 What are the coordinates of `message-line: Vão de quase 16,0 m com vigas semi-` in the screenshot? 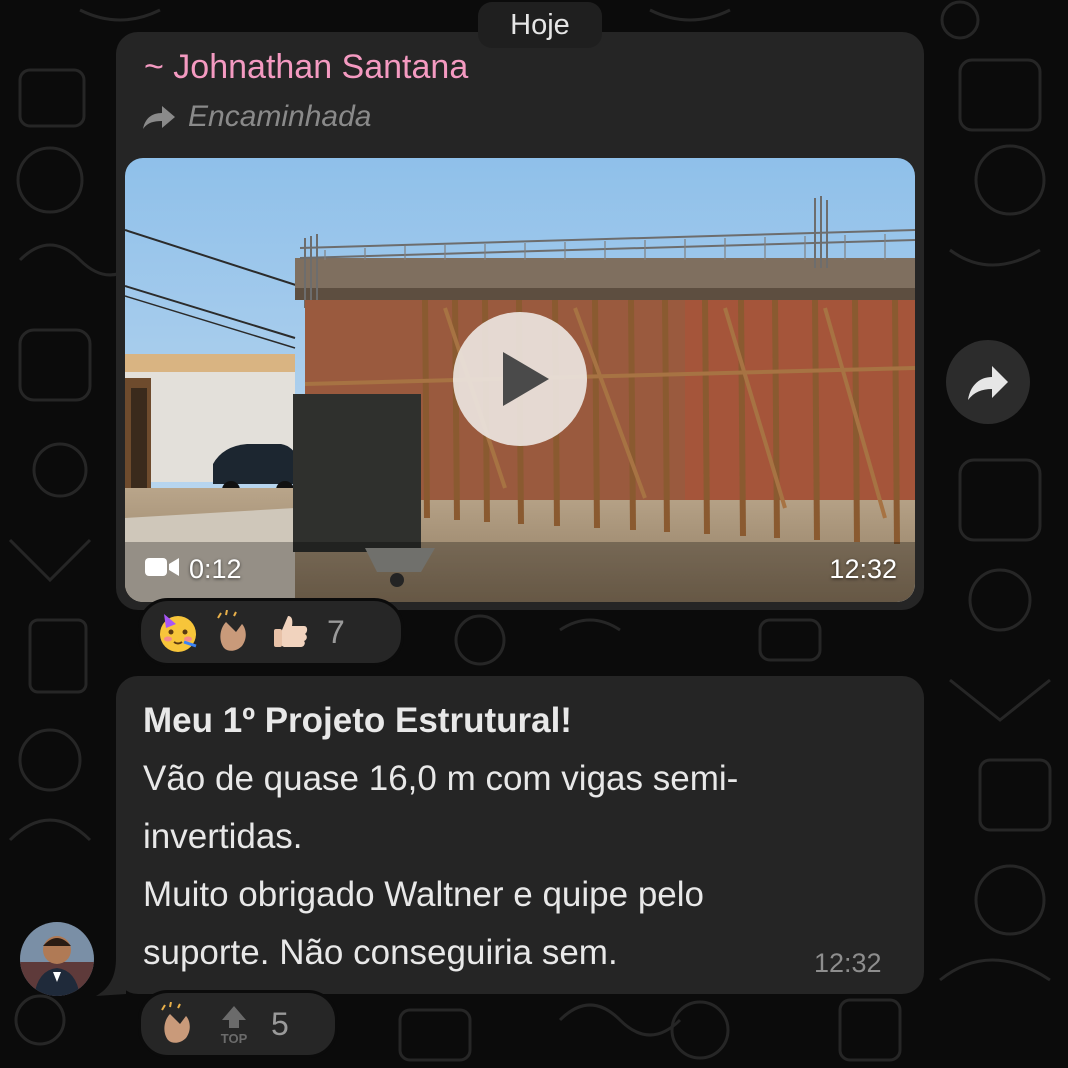 It's located at (441, 778).